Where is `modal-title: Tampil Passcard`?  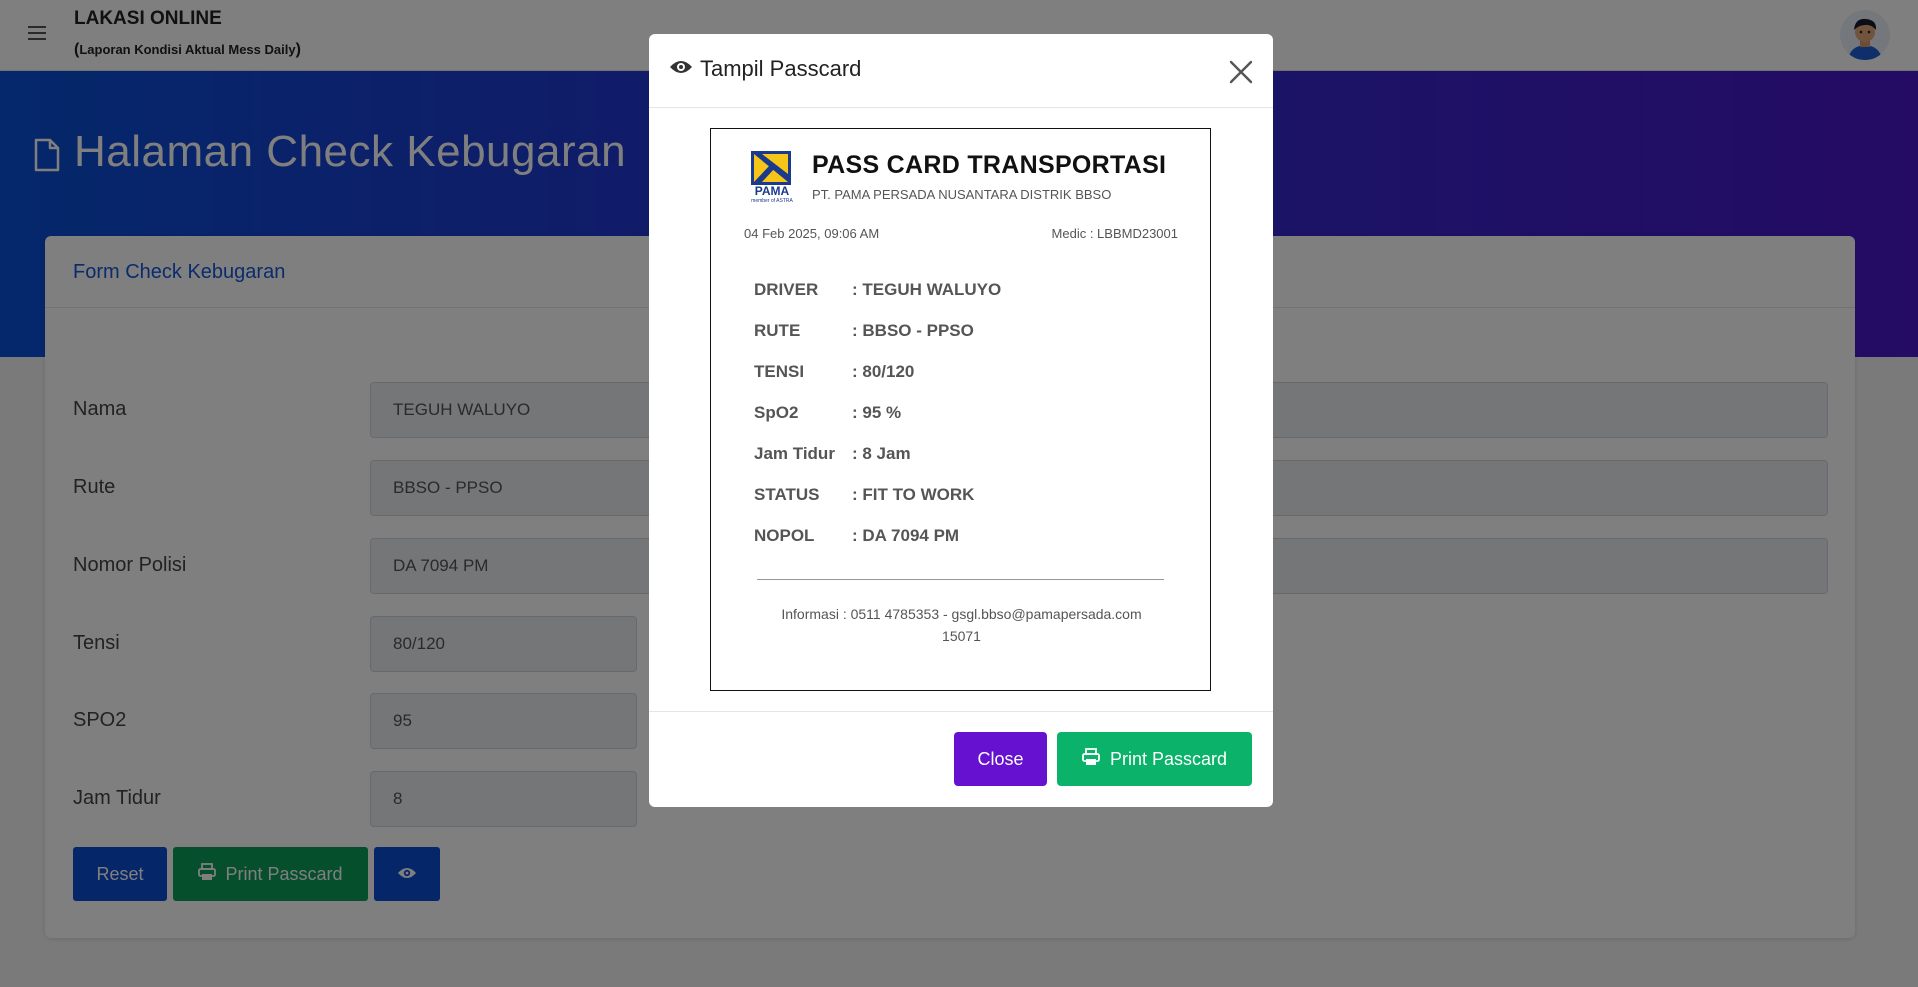
modal-title: Tampil Passcard is located at coordinates (781, 68).